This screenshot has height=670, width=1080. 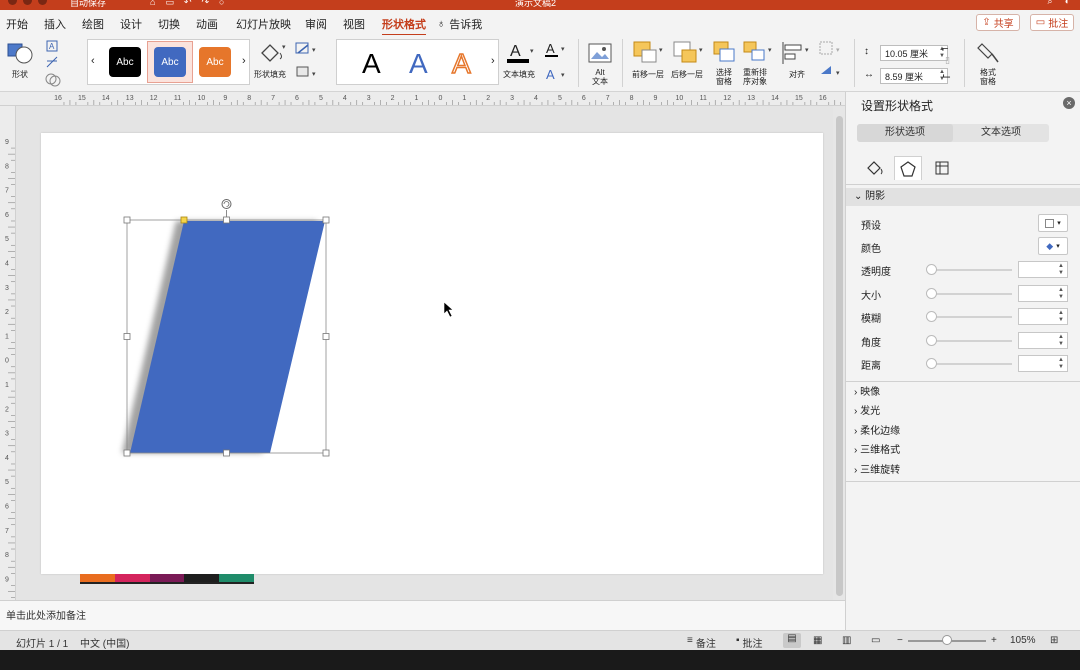 I want to click on rotate-handle-icon, so click(x=226, y=204).